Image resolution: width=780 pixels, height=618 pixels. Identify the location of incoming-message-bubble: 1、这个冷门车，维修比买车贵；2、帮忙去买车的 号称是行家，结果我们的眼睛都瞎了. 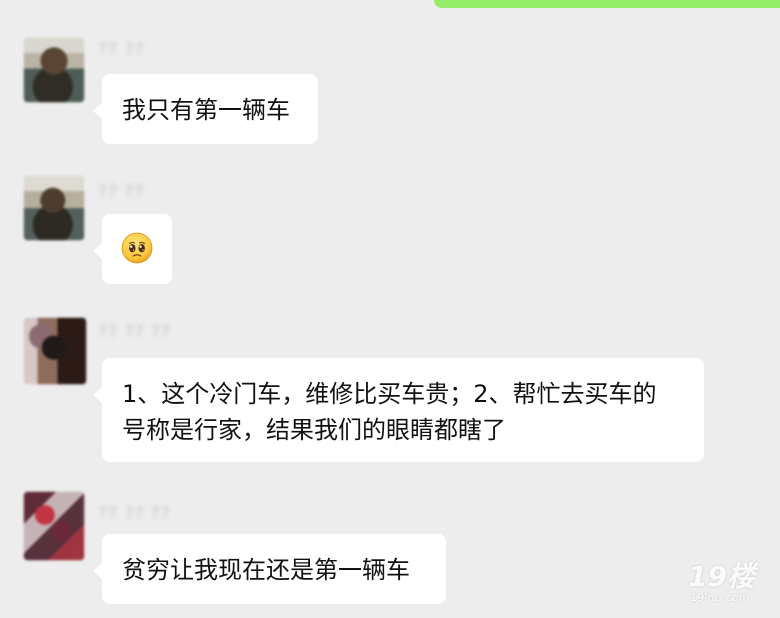
(398, 410).